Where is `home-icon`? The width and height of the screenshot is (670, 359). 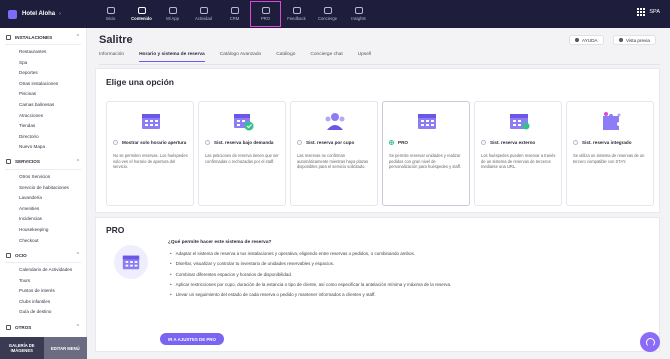 home-icon is located at coordinates (110, 10).